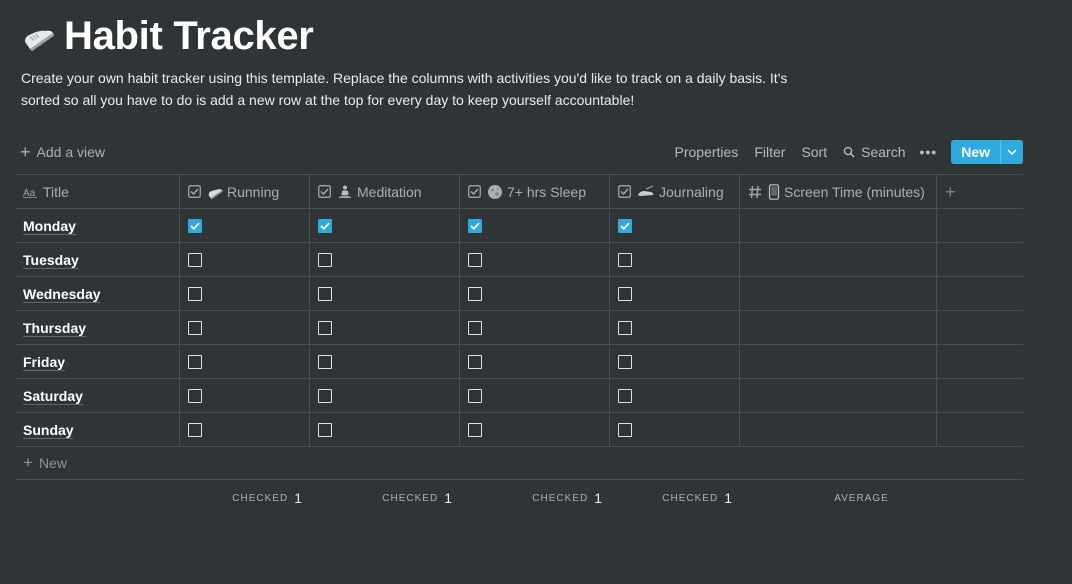 The image size is (1072, 584). Describe the element at coordinates (51, 260) in the screenshot. I see `row-title: Tuesday` at that location.